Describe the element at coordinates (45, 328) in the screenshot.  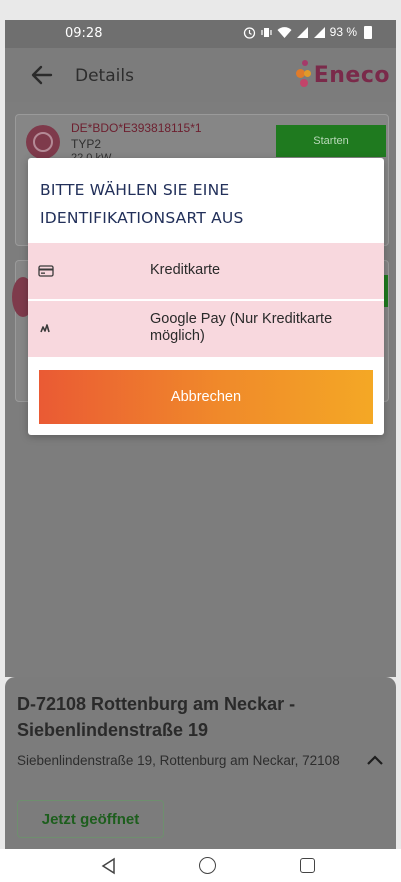
I see `google-pay-icon` at that location.